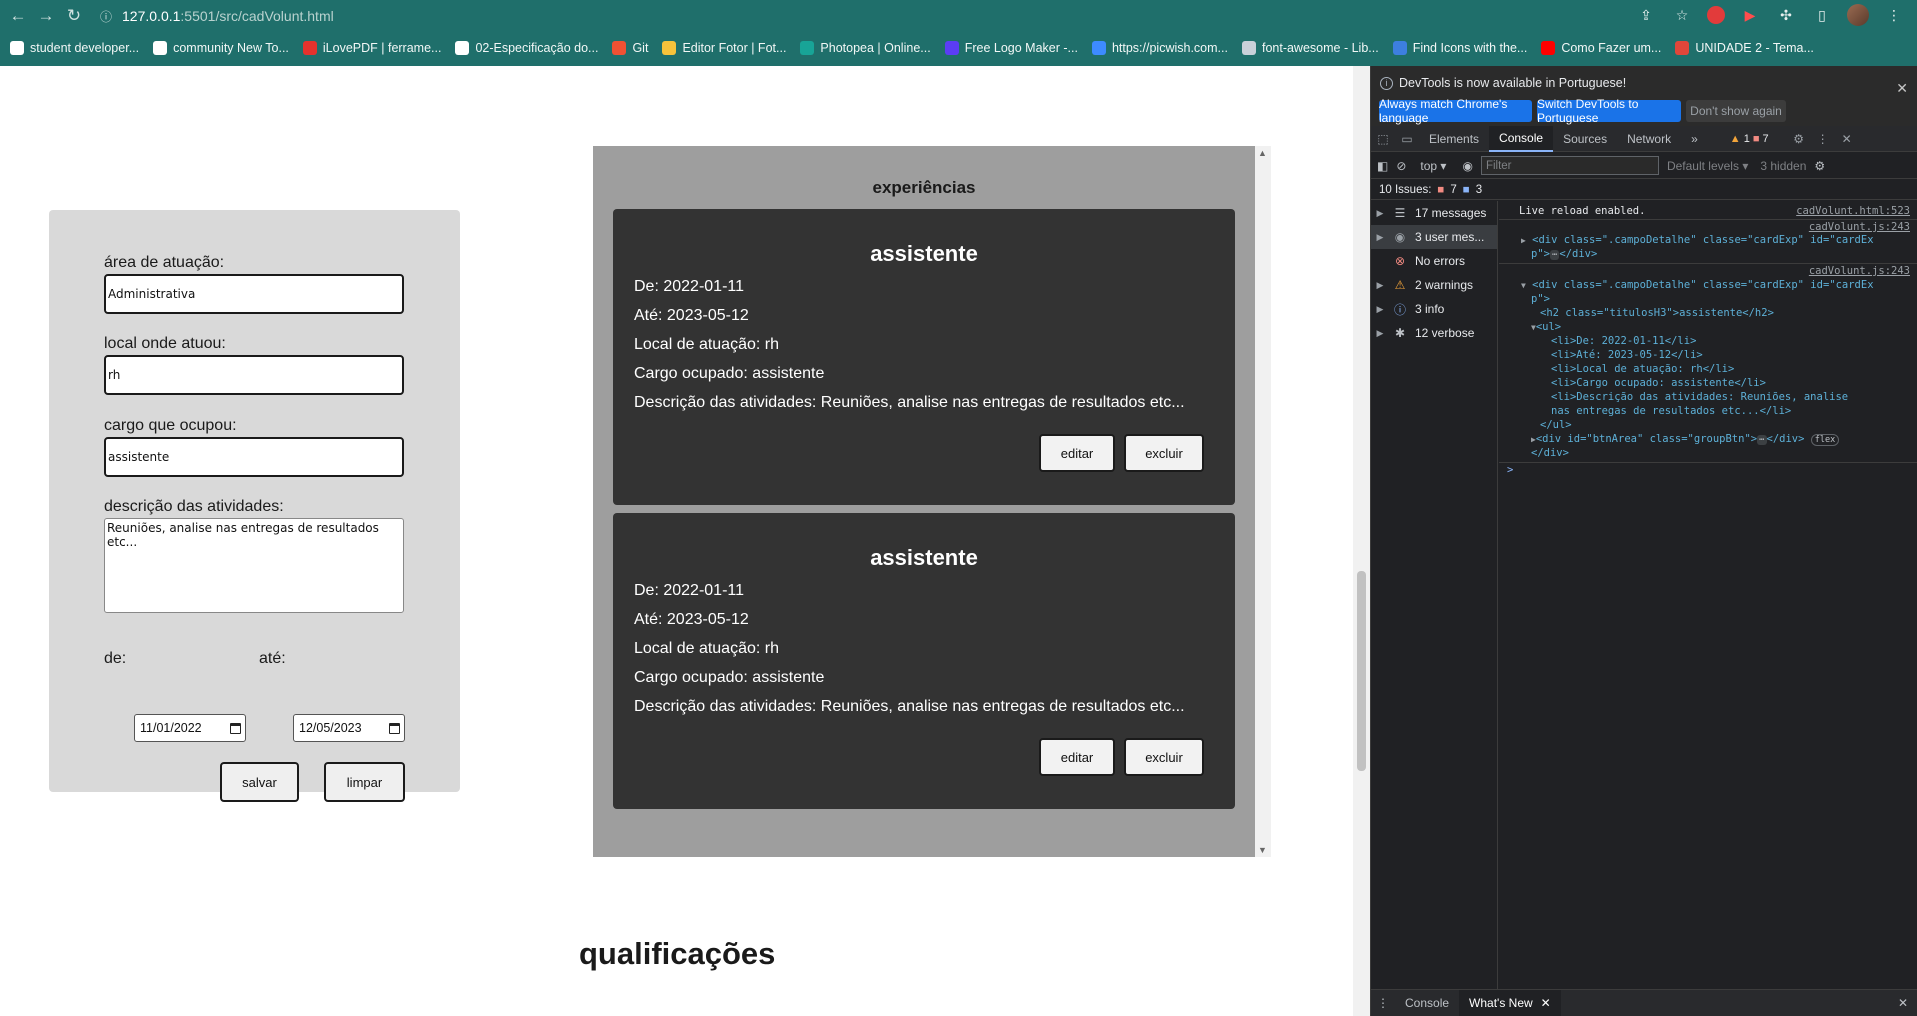  I want to click on tab-sources: Sources, so click(1585, 139).